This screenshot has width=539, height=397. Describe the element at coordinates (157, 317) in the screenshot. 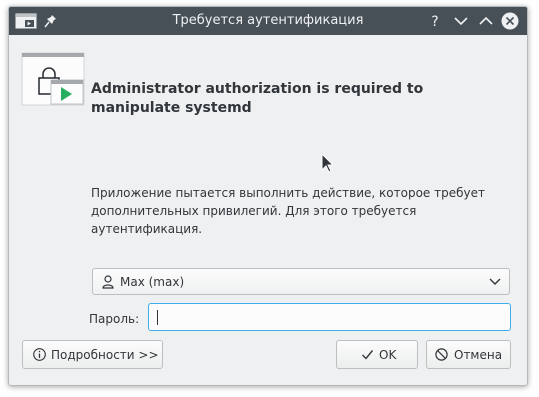

I see `text-caret` at that location.